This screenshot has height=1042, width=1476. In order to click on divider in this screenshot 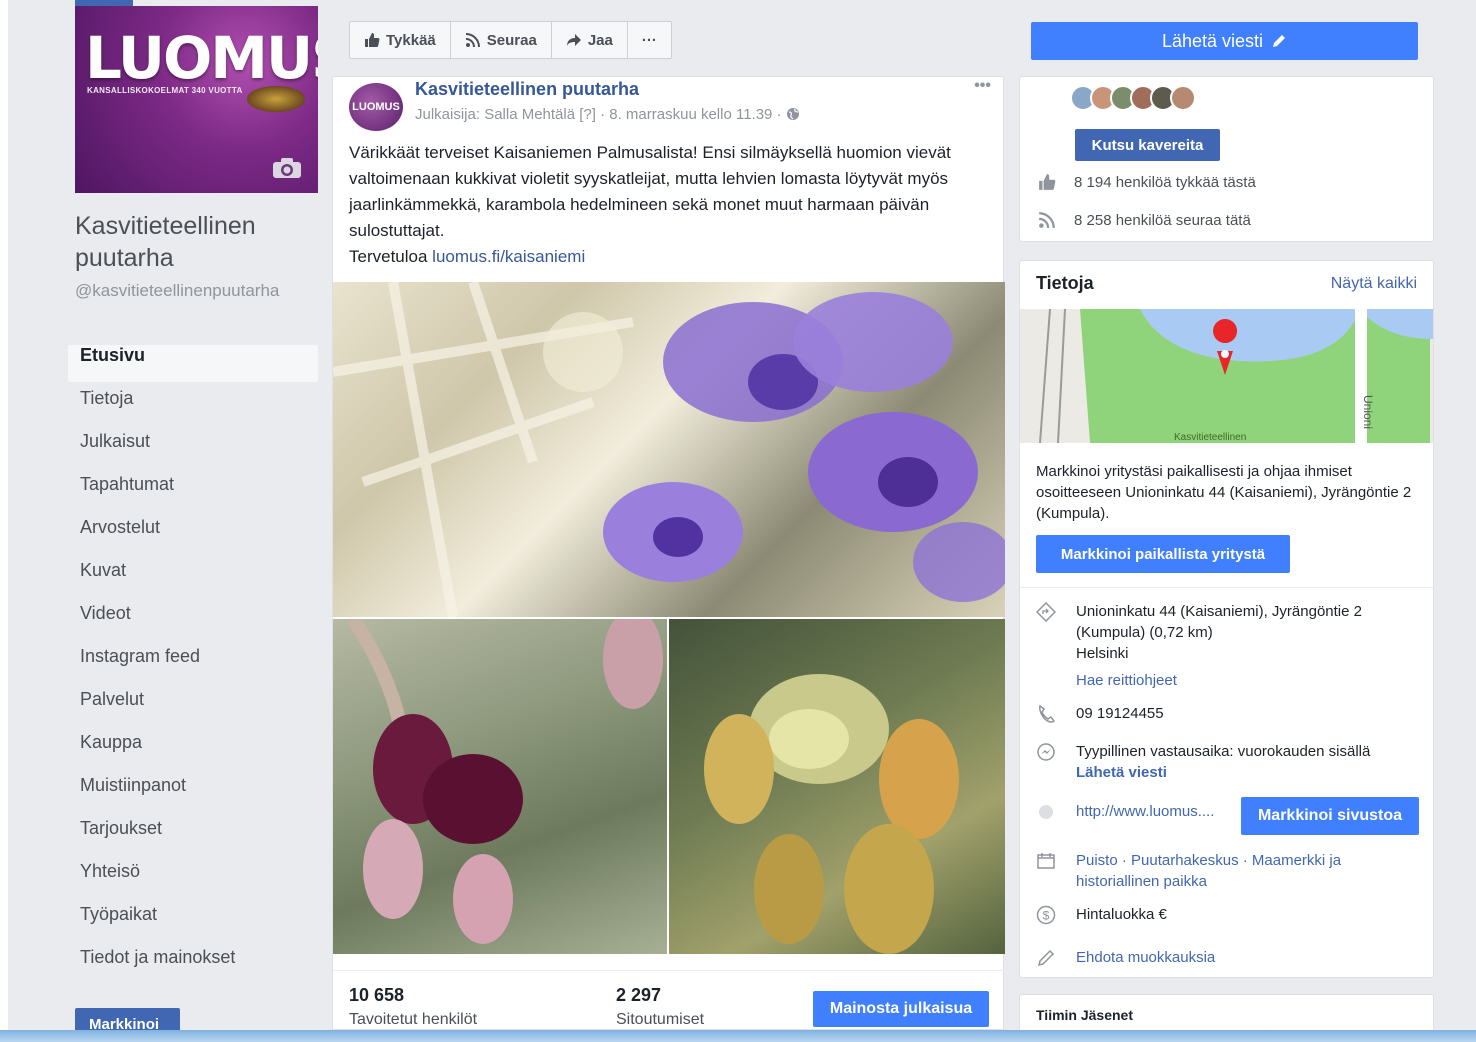, I will do `click(1226, 587)`.